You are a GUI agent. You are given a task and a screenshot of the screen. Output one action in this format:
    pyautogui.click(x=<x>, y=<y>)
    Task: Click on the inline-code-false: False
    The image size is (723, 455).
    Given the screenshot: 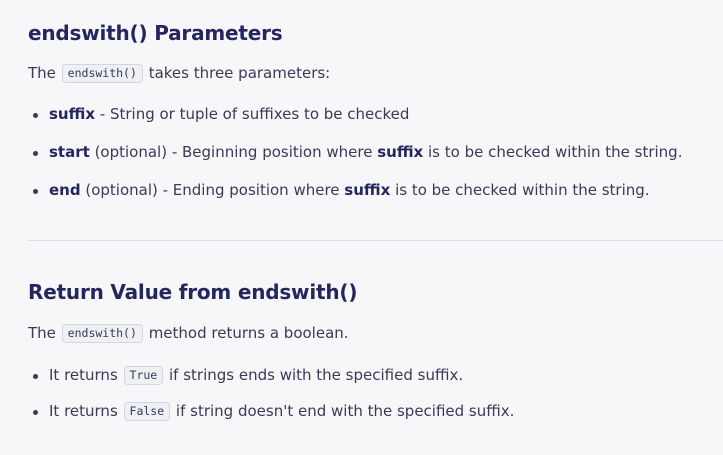 What is the action you would take?
    pyautogui.click(x=147, y=411)
    